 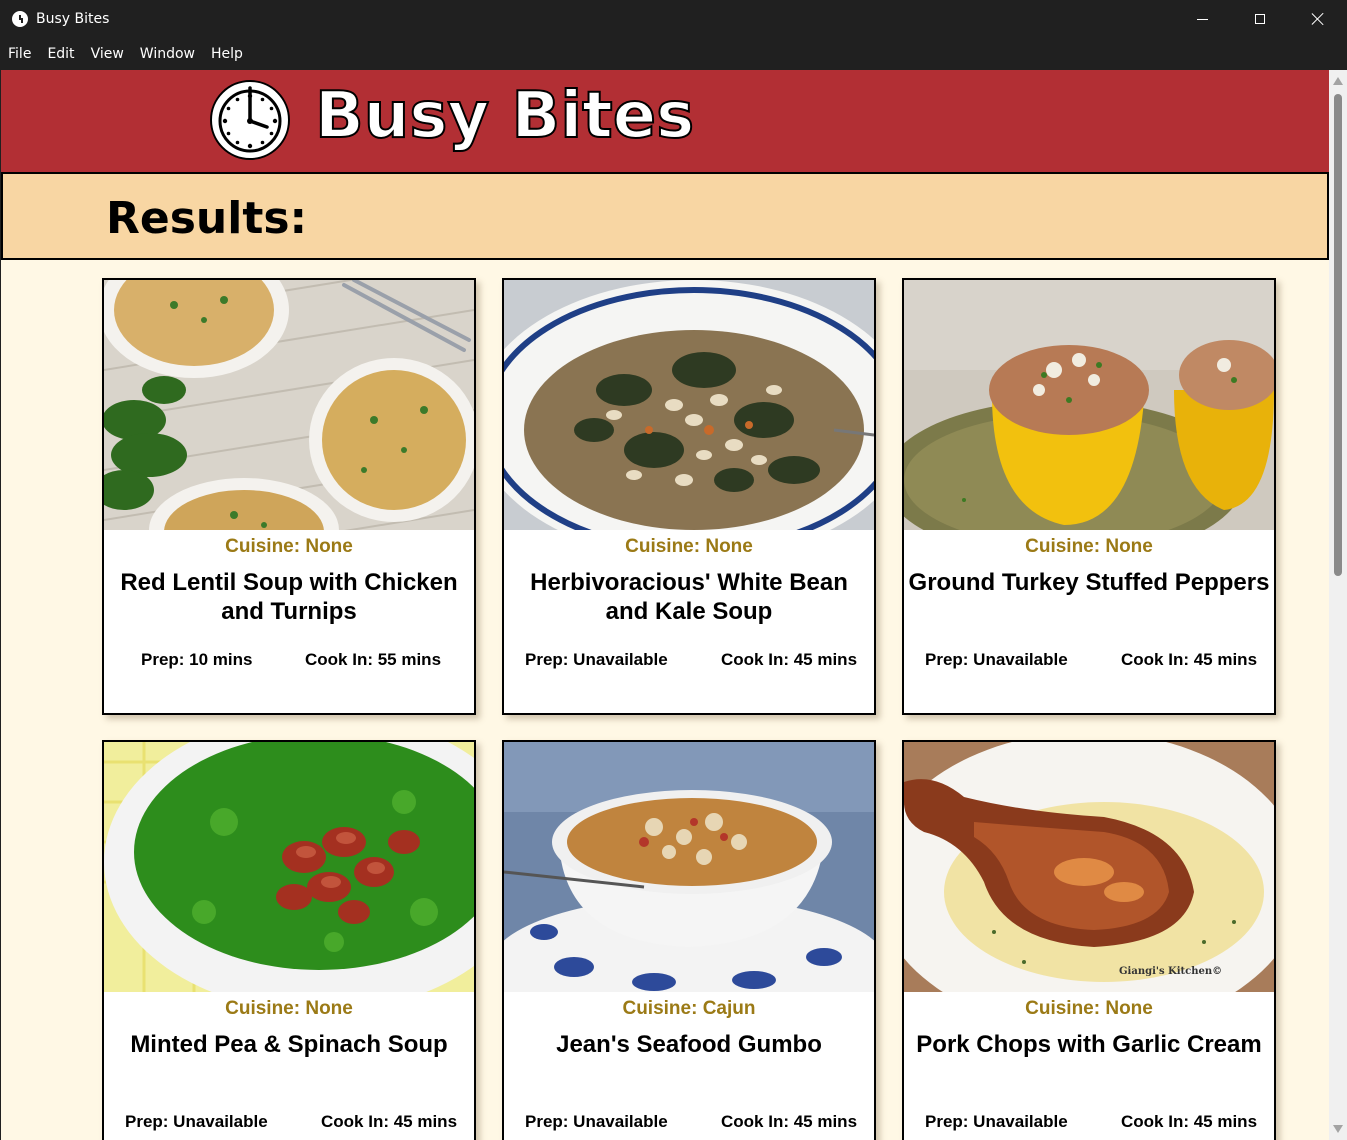 What do you see at coordinates (289, 1044) in the screenshot?
I see `recipe-title: Minted Pea & Spinach Soup` at bounding box center [289, 1044].